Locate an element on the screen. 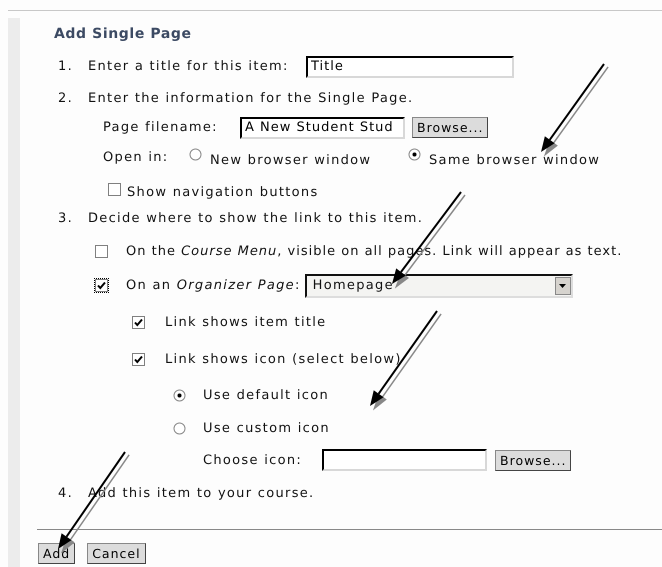  add-button: Add is located at coordinates (57, 553).